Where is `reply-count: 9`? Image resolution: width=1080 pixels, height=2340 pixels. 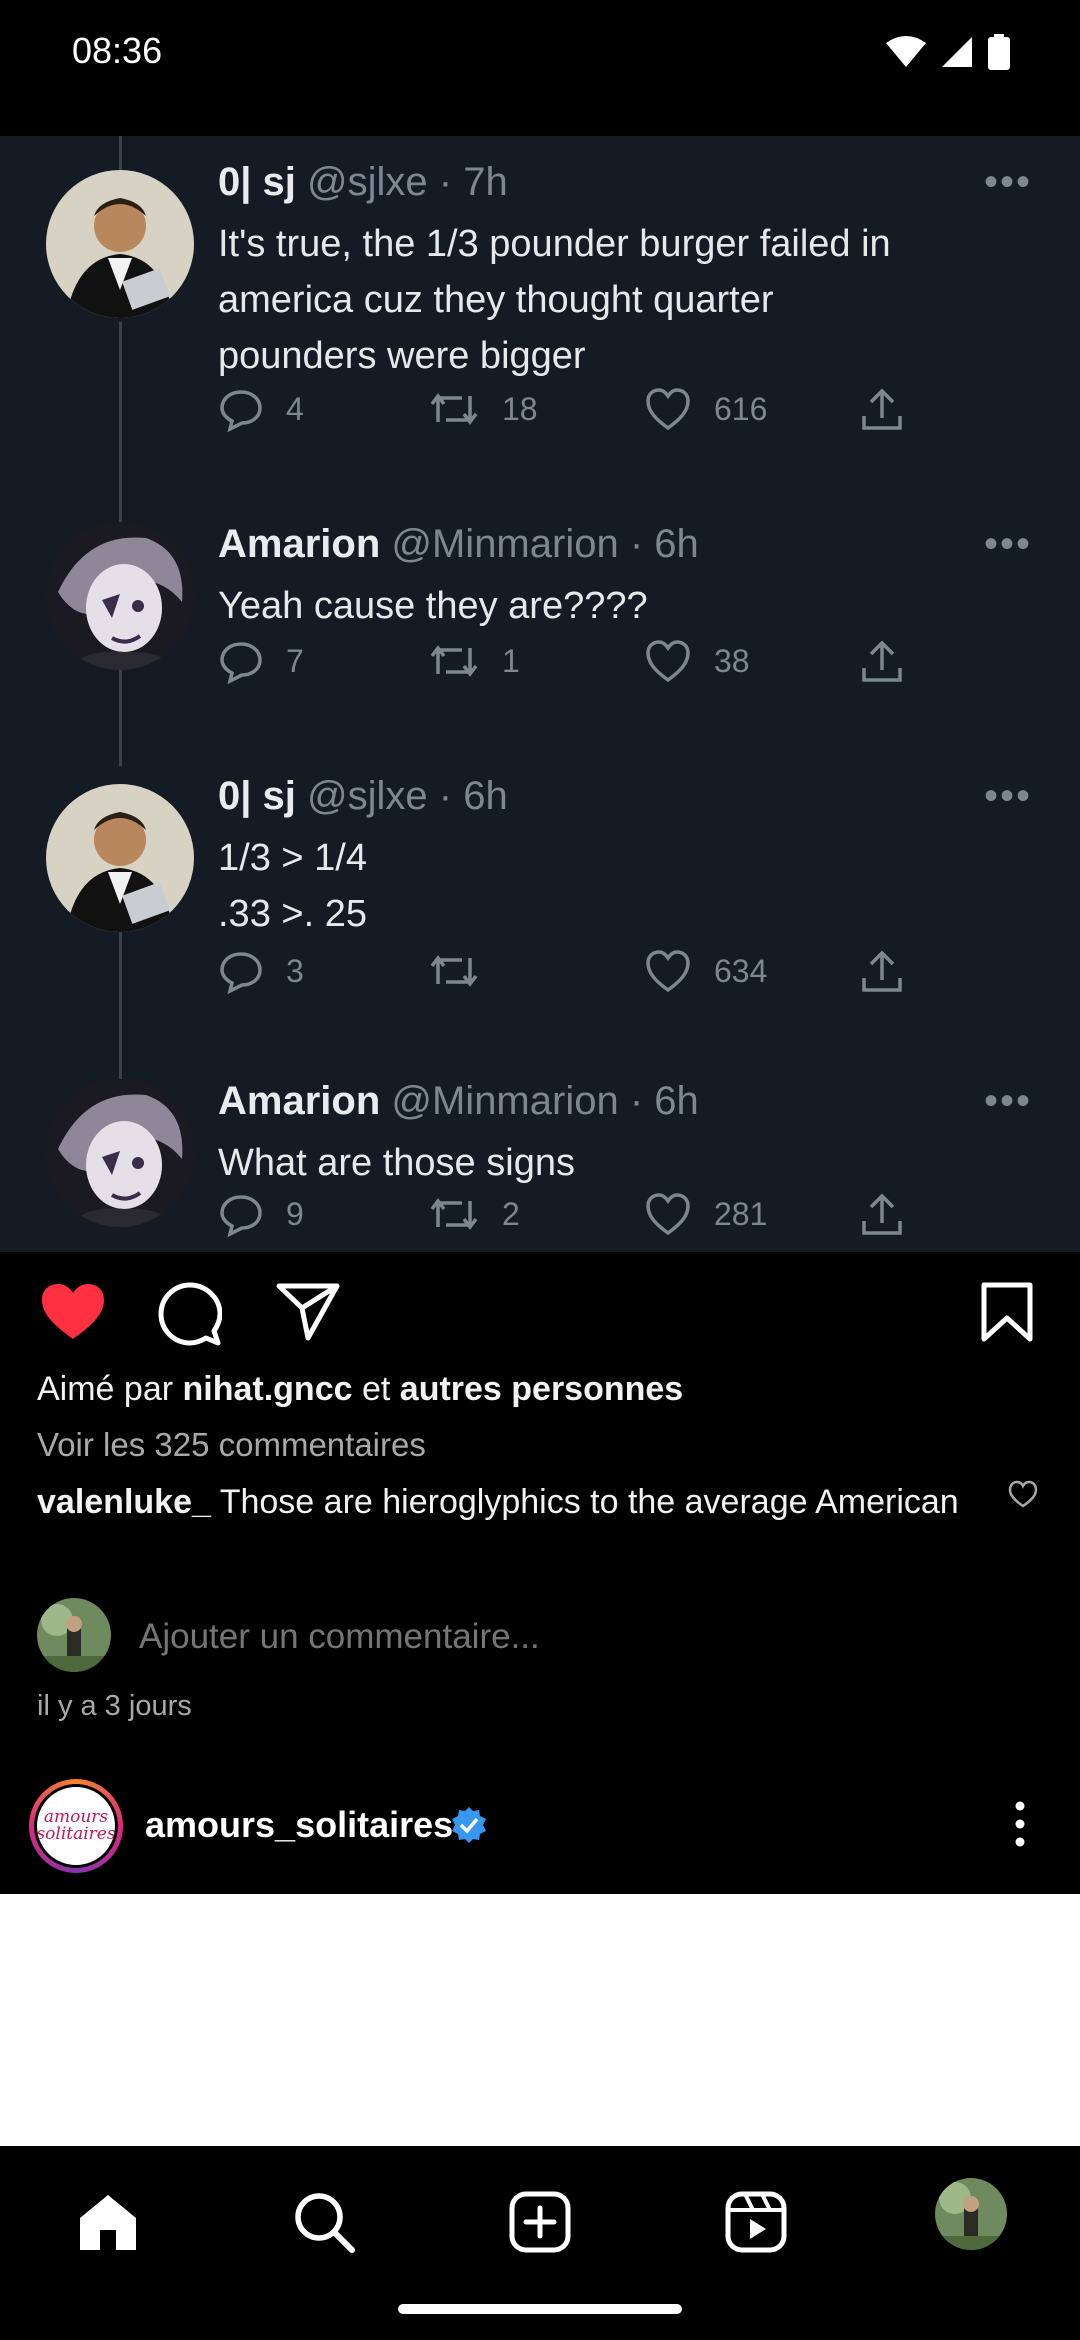
reply-count: 9 is located at coordinates (295, 1213).